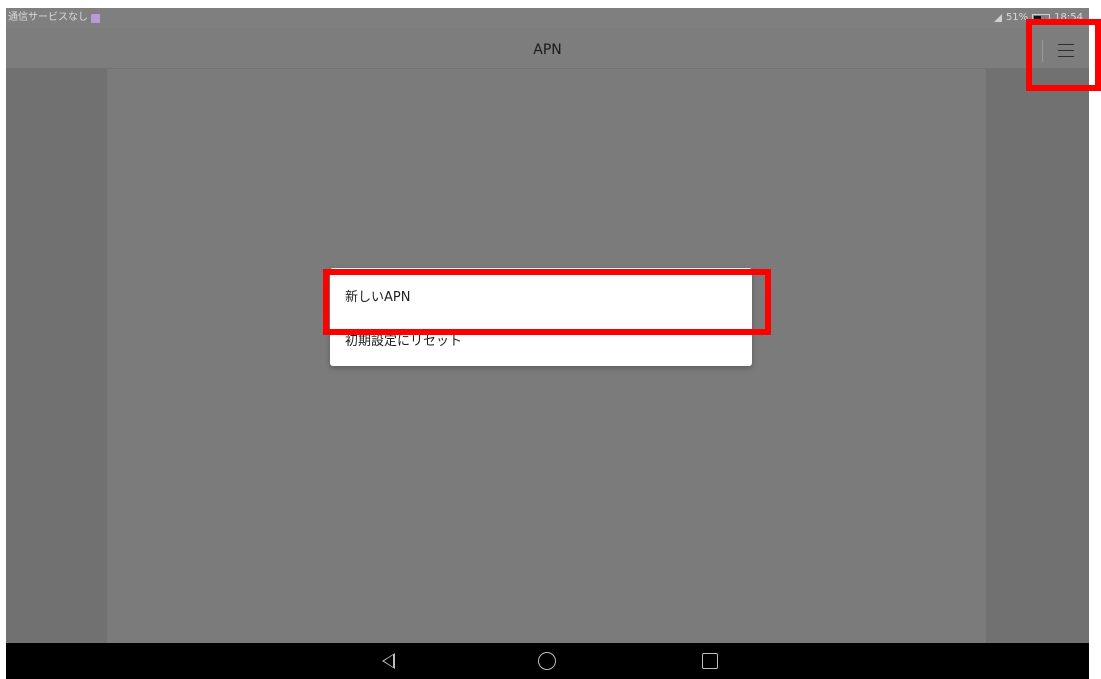 The image size is (1101, 679). Describe the element at coordinates (95, 18) in the screenshot. I see `sim-icon` at that location.